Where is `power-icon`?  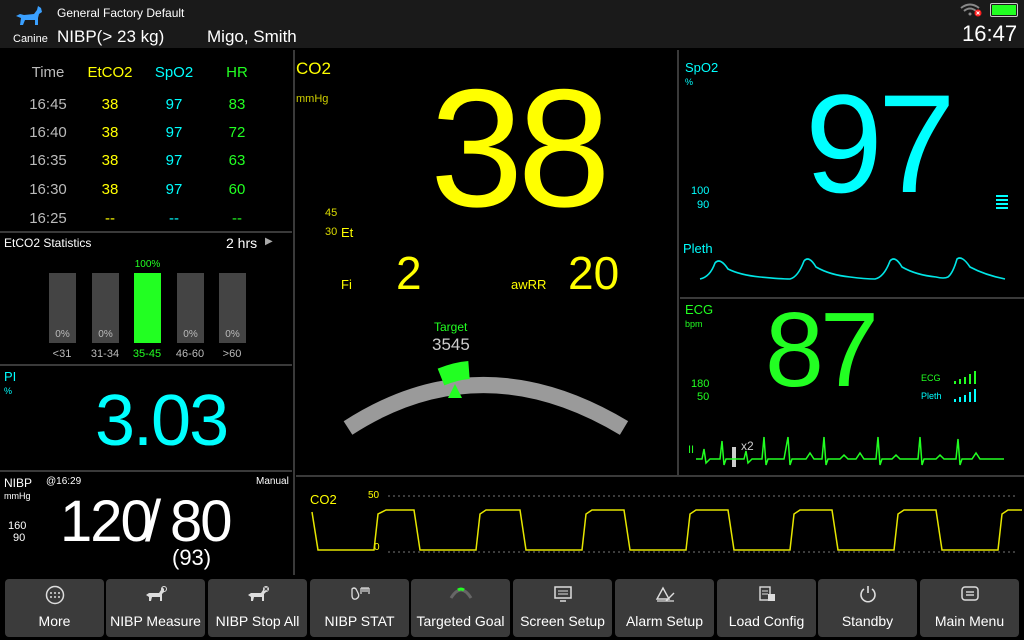
power-icon is located at coordinates (867, 594).